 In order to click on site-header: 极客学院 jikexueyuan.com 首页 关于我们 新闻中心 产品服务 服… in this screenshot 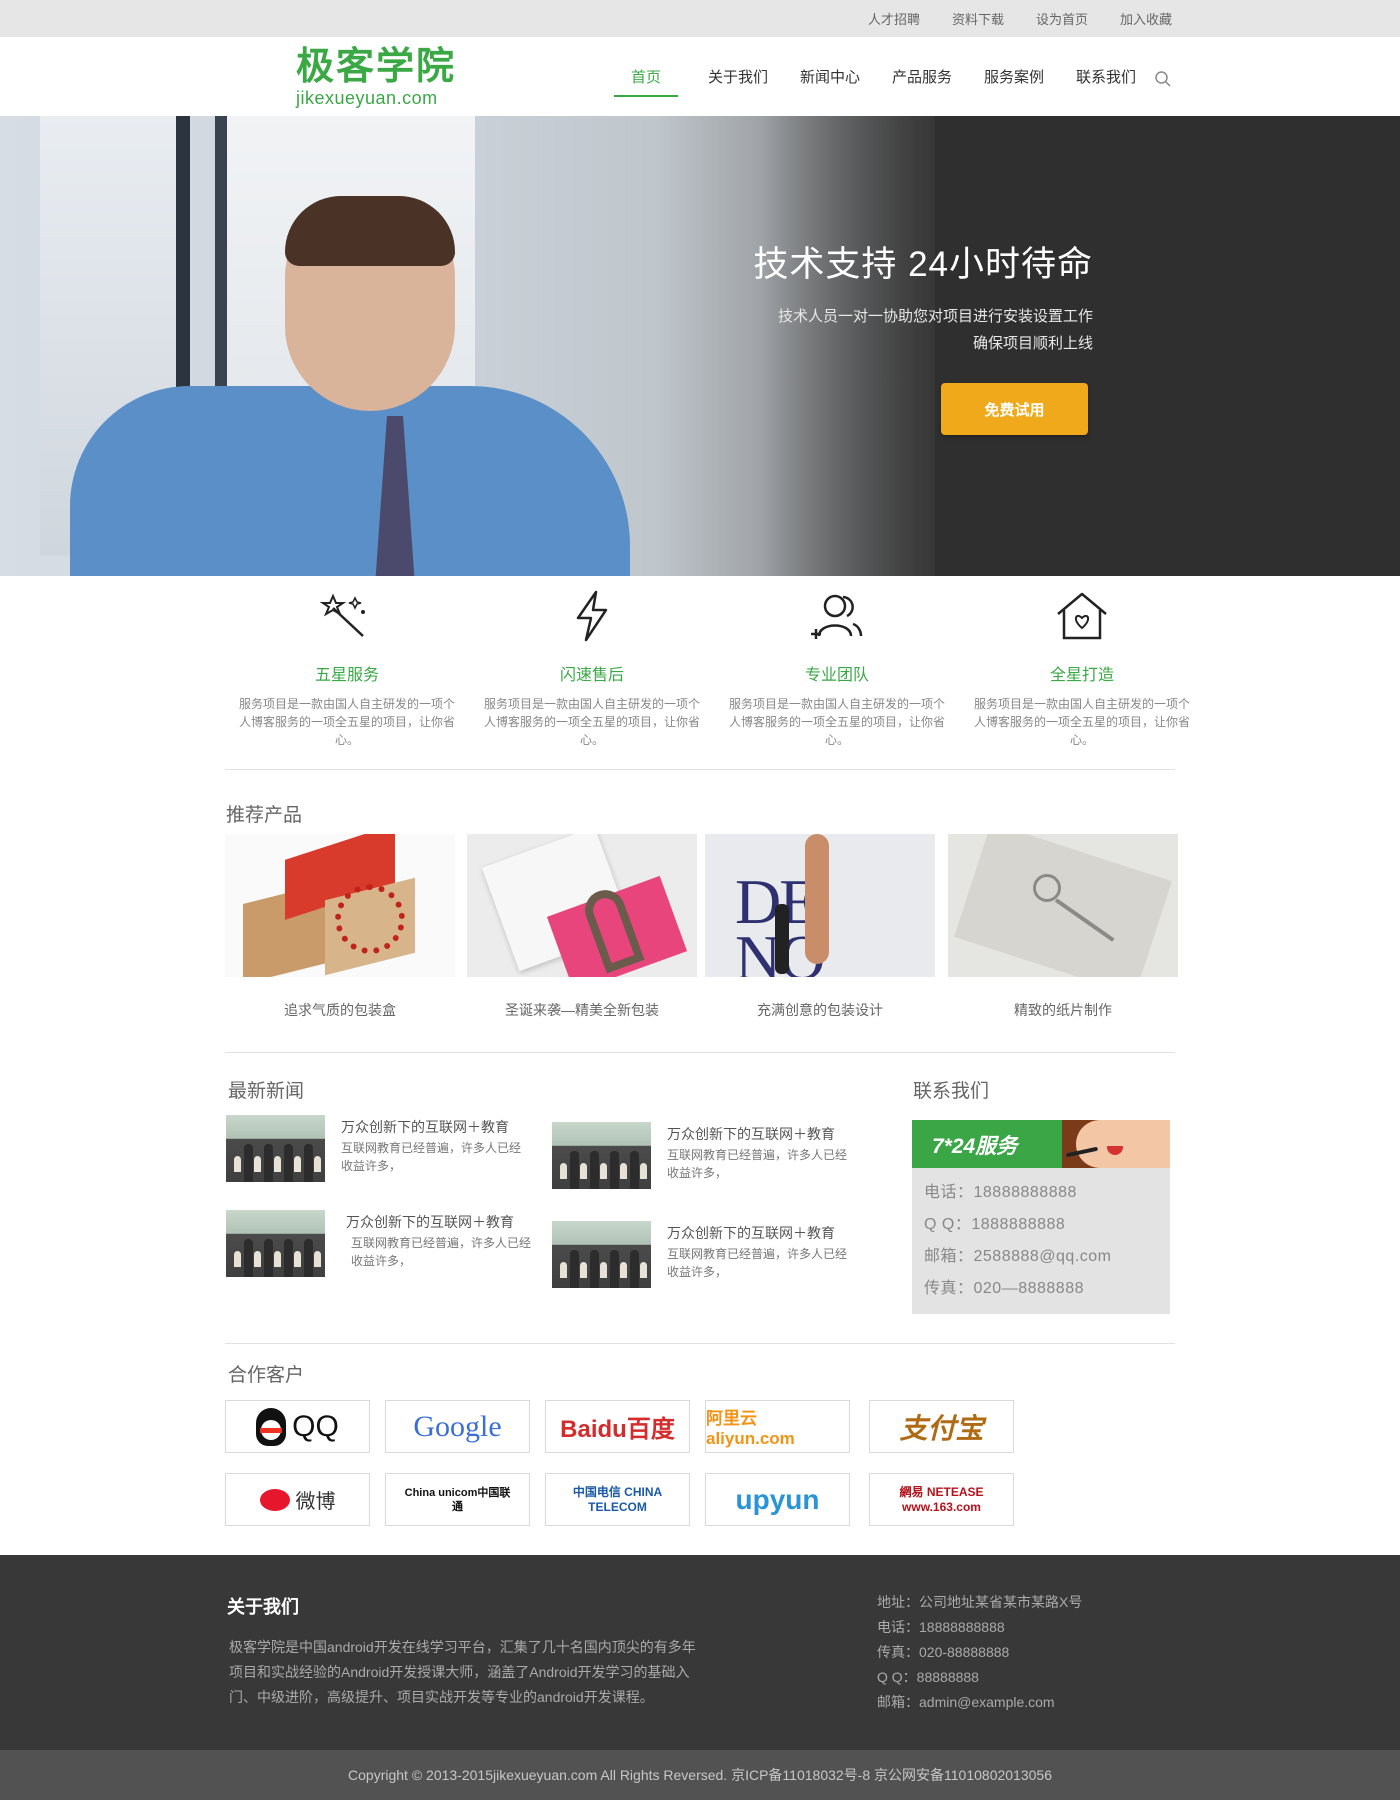, I will do `click(700, 76)`.